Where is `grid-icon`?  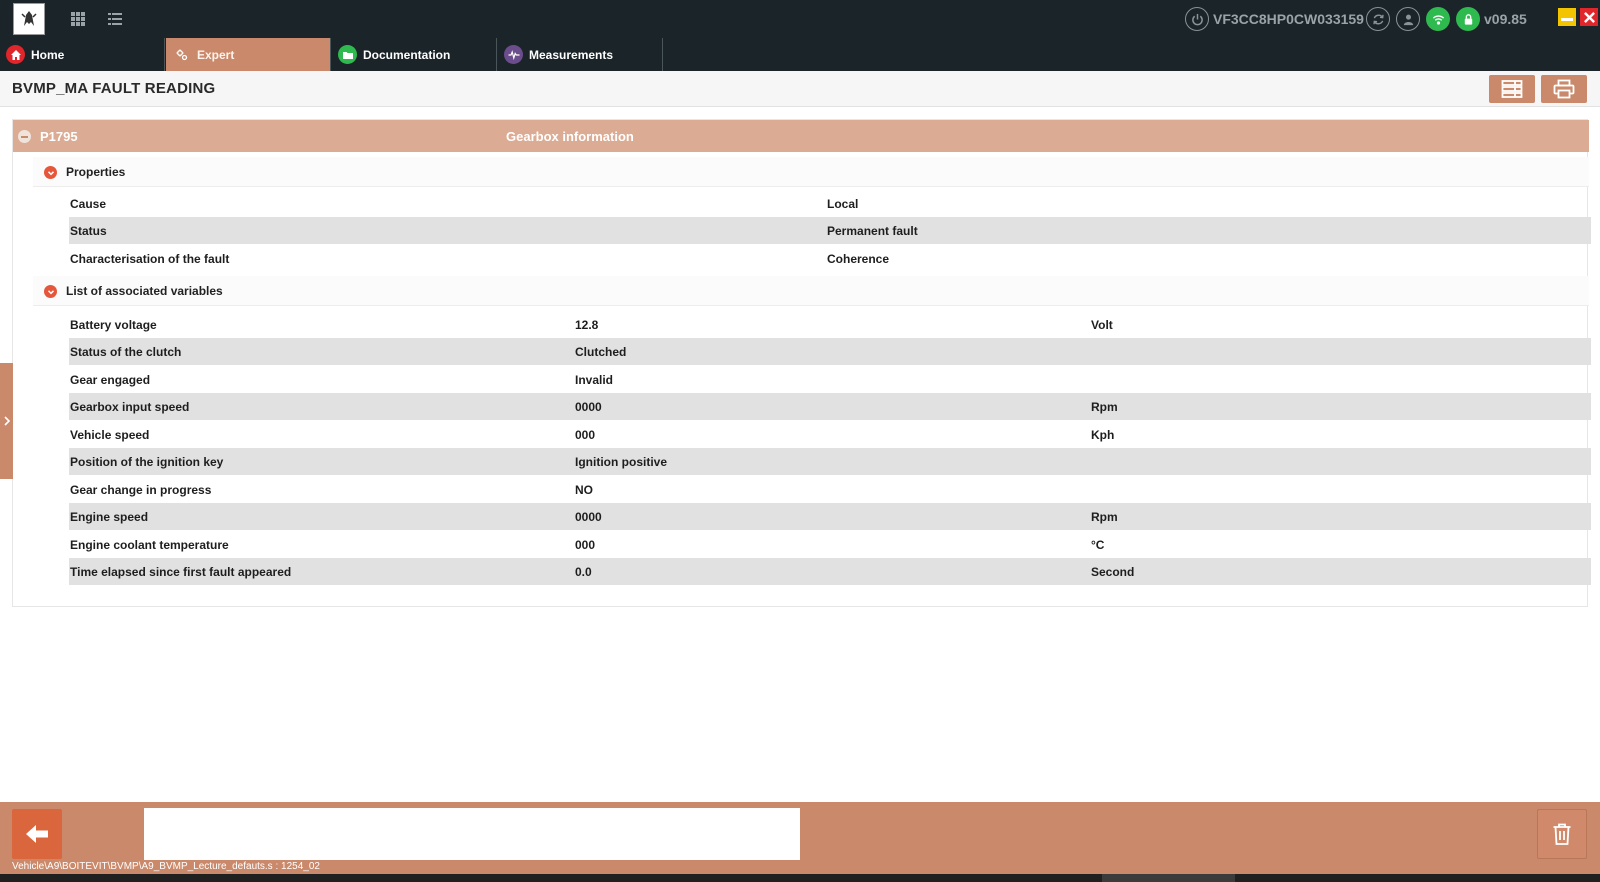
grid-icon is located at coordinates (78, 19).